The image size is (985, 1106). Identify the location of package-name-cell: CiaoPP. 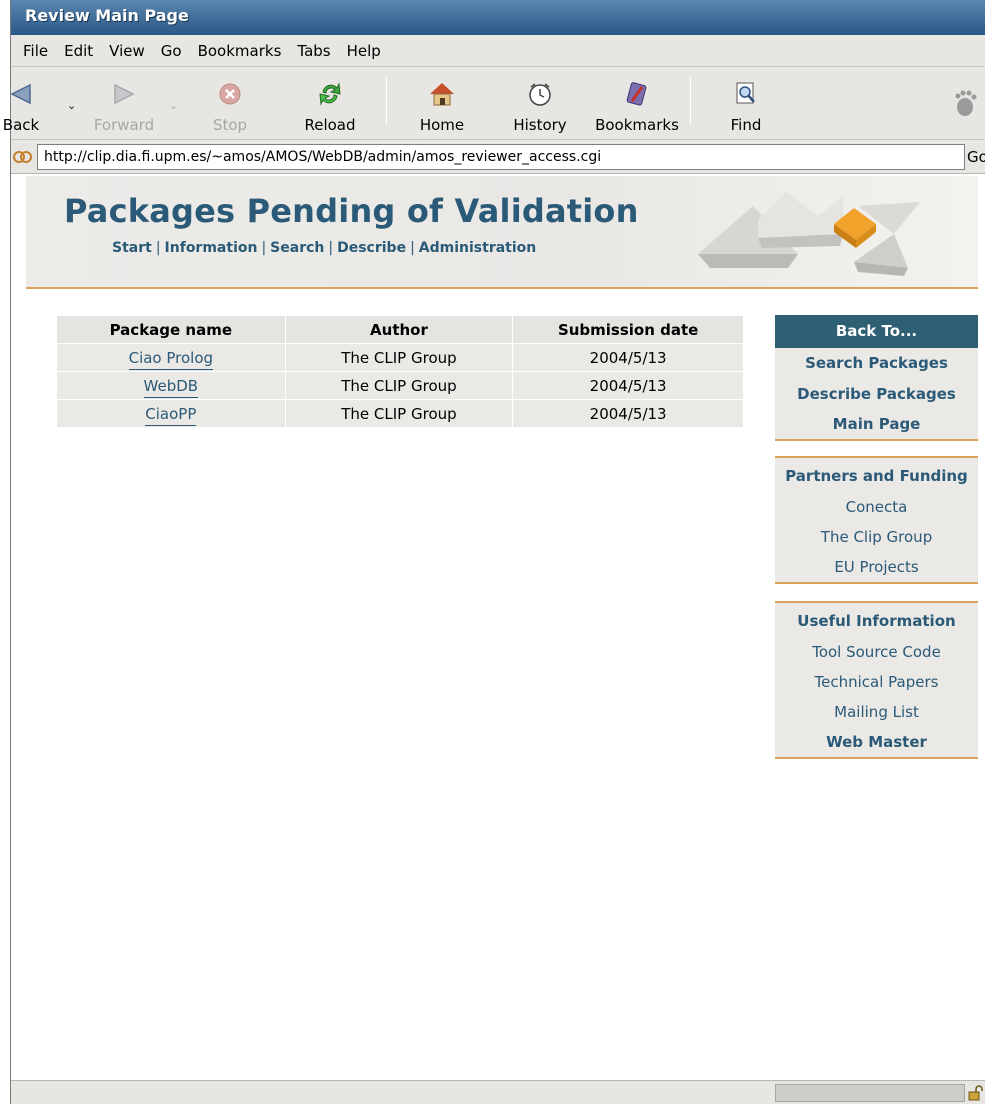
(171, 413).